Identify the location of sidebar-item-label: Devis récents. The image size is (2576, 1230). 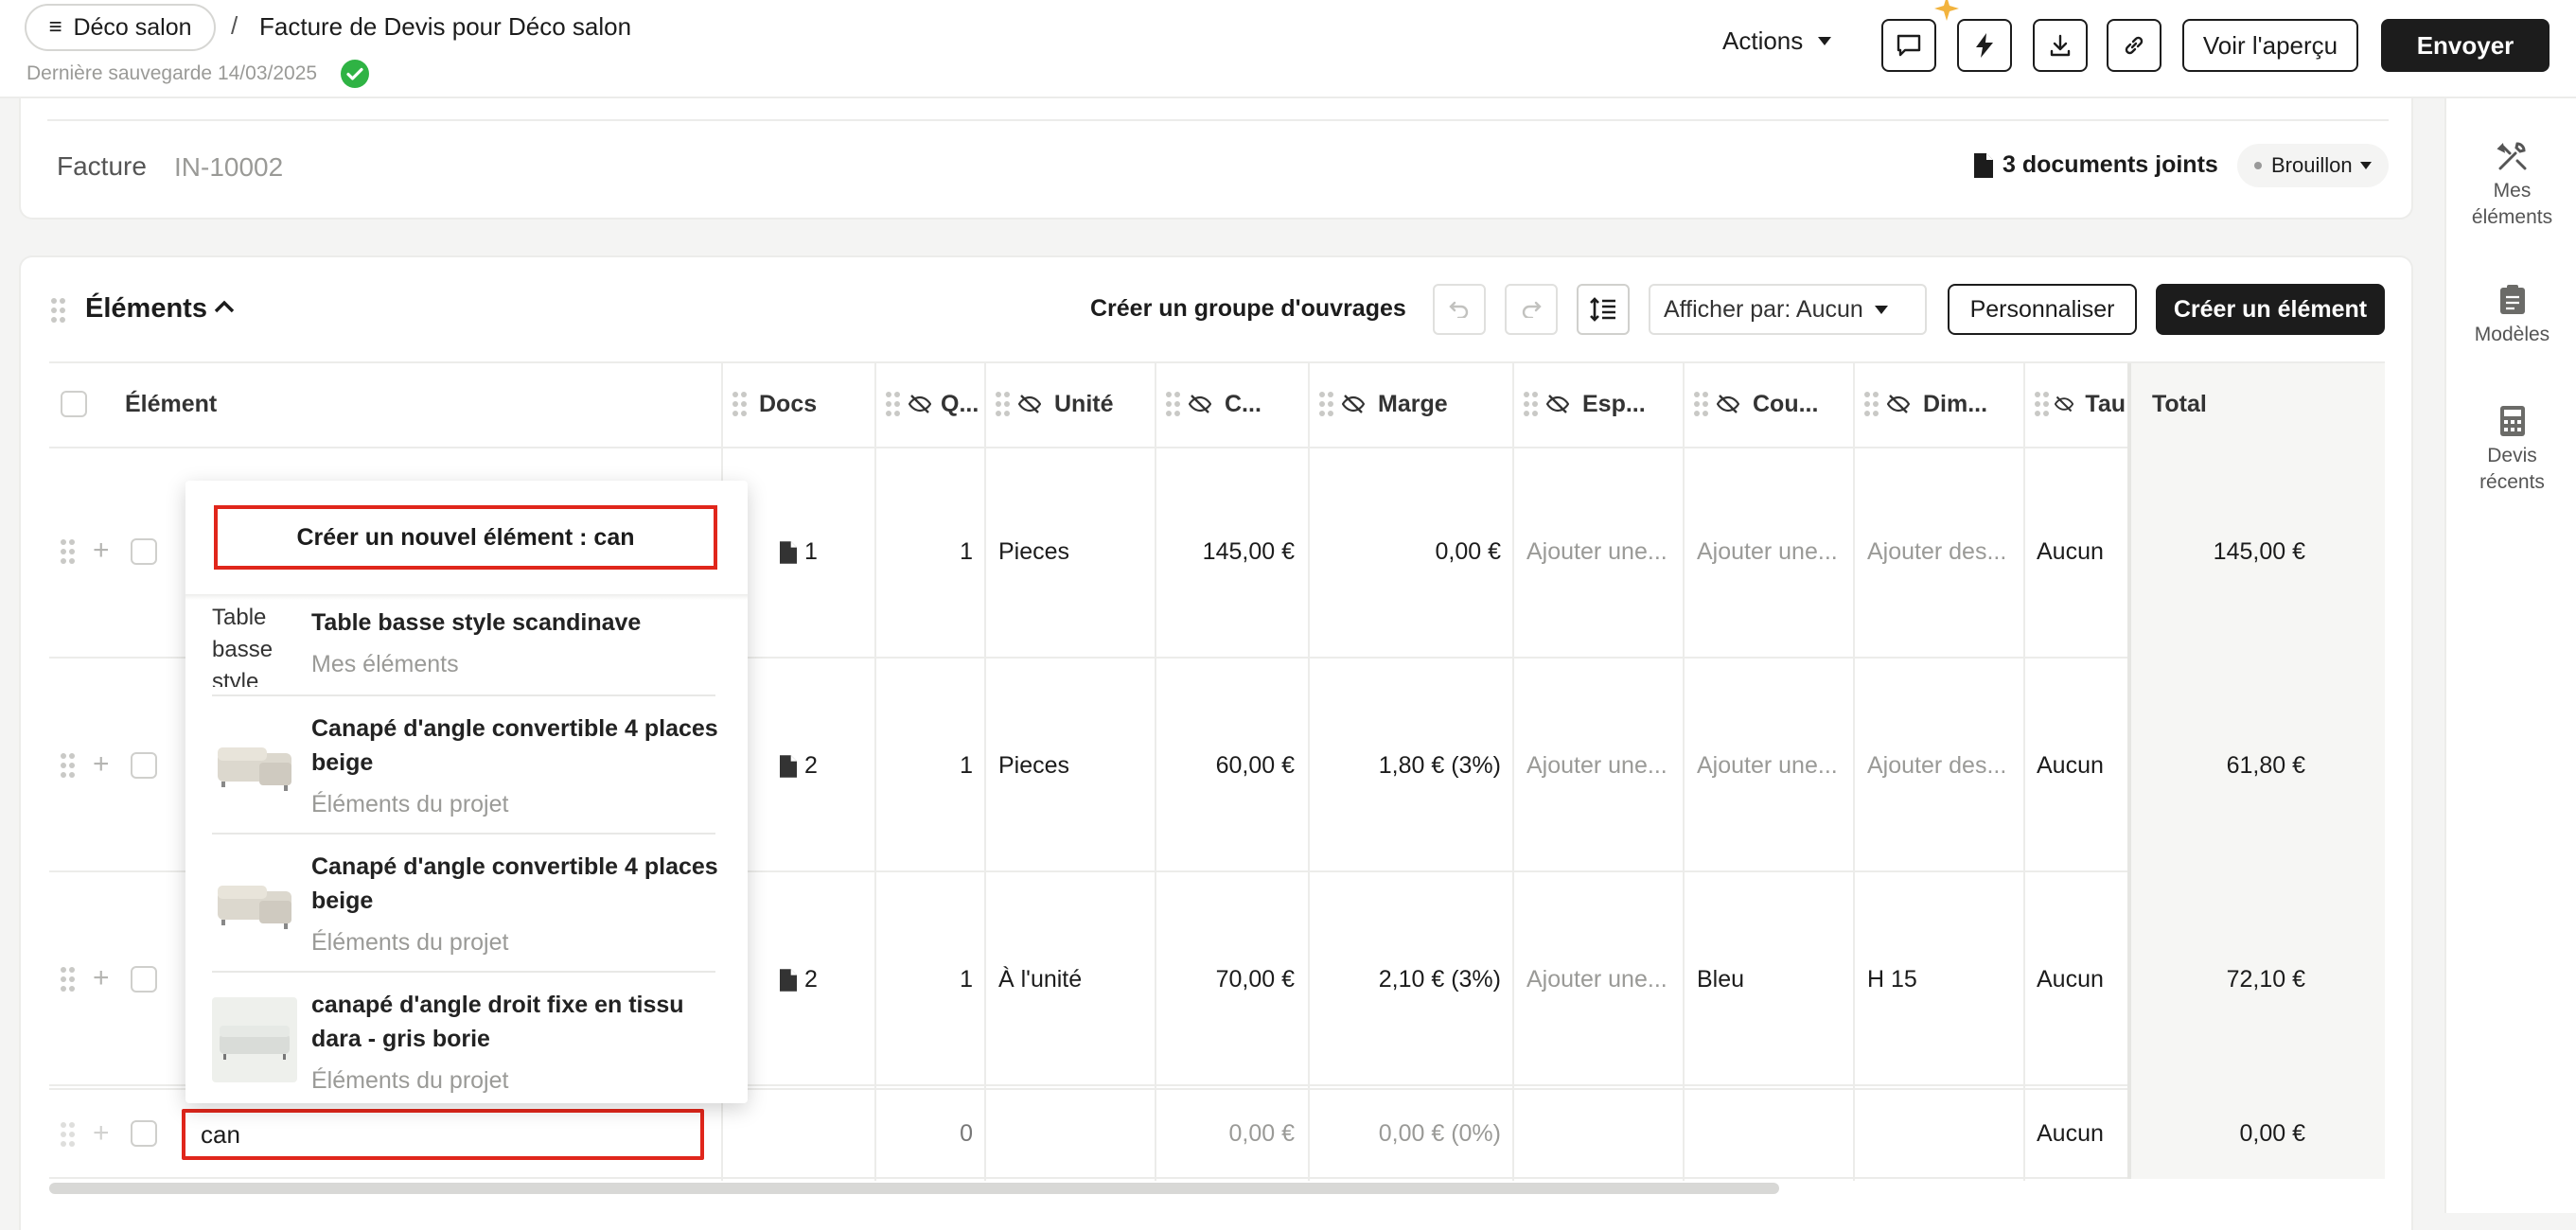
(2512, 469).